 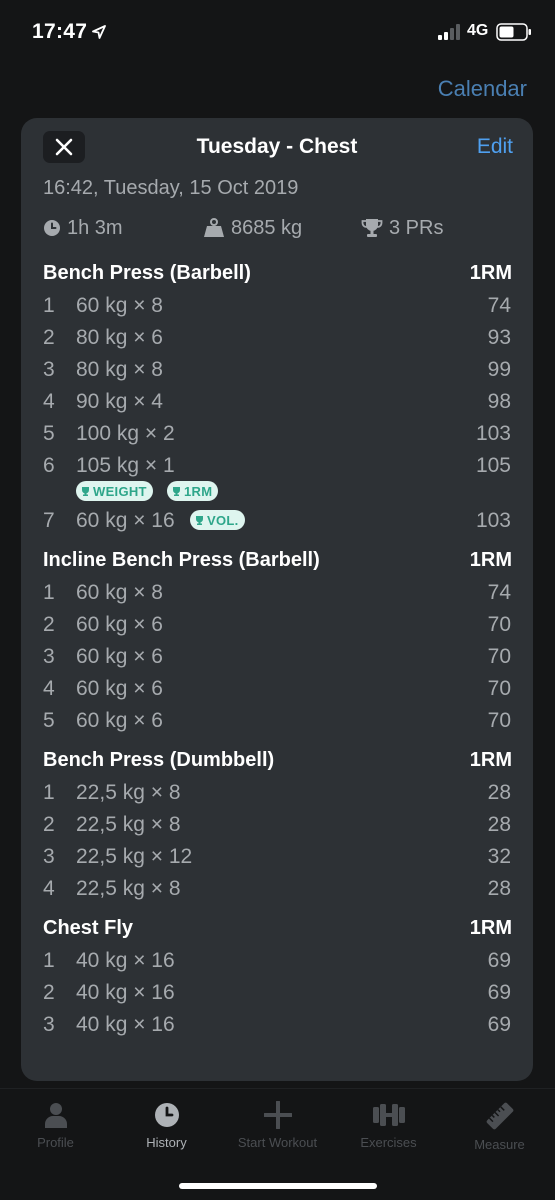 I want to click on set-row: 3 80 kg × 8 99, so click(x=277, y=370).